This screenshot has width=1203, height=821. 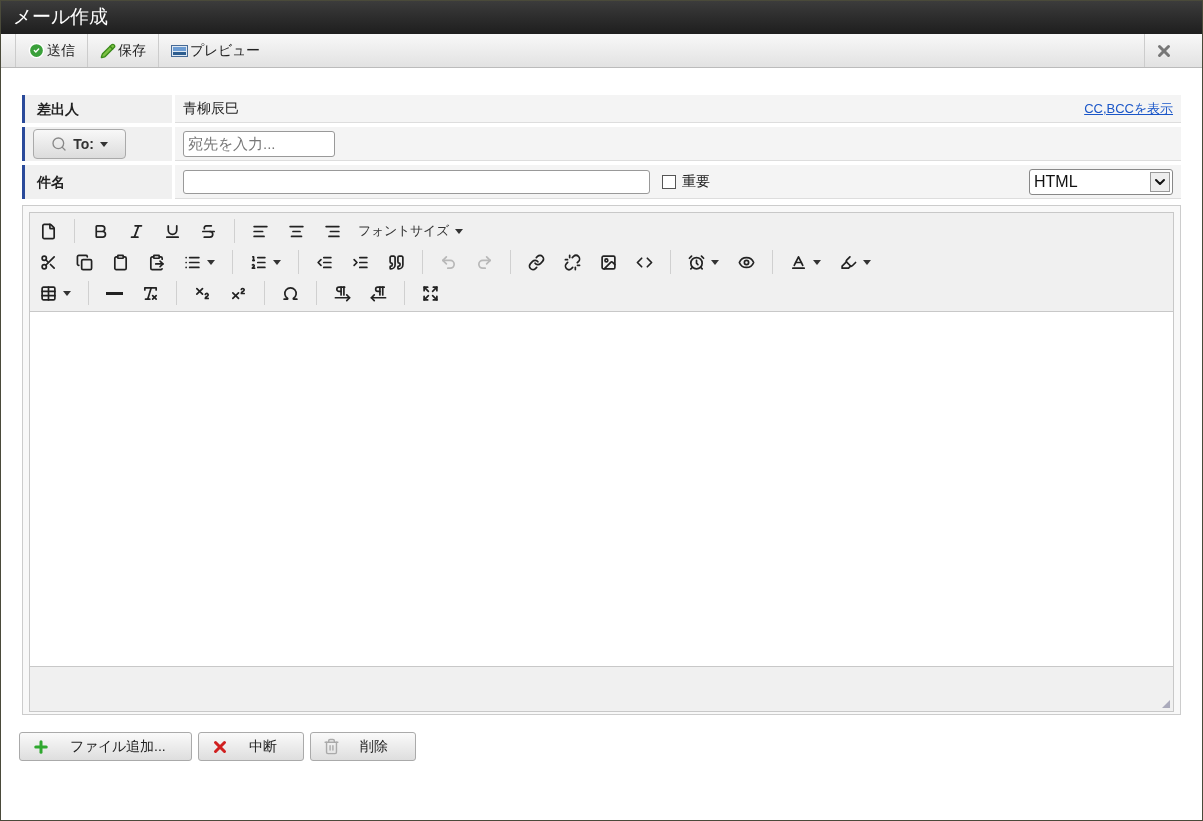 I want to click on cc-bcc-link: CC,BCCを表示, so click(x=1128, y=108).